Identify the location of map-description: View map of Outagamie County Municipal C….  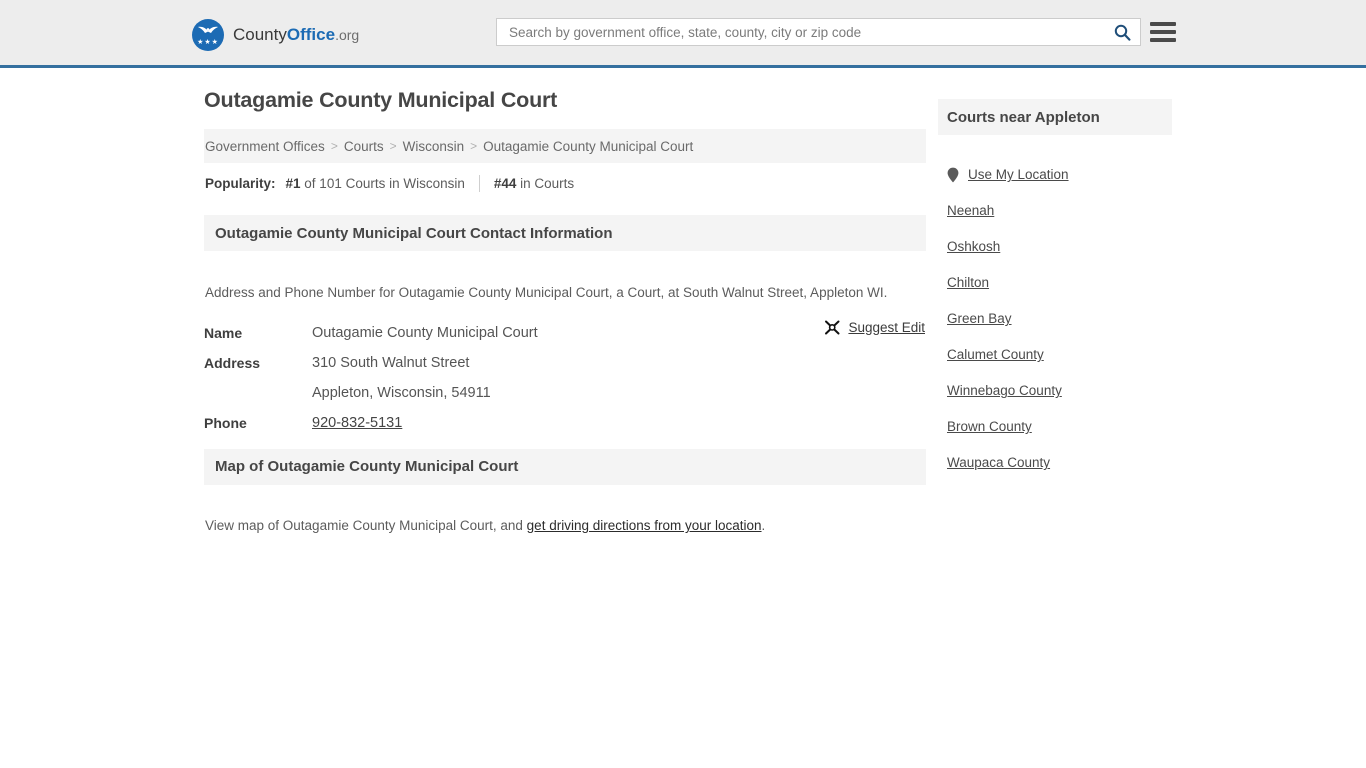
(565, 517).